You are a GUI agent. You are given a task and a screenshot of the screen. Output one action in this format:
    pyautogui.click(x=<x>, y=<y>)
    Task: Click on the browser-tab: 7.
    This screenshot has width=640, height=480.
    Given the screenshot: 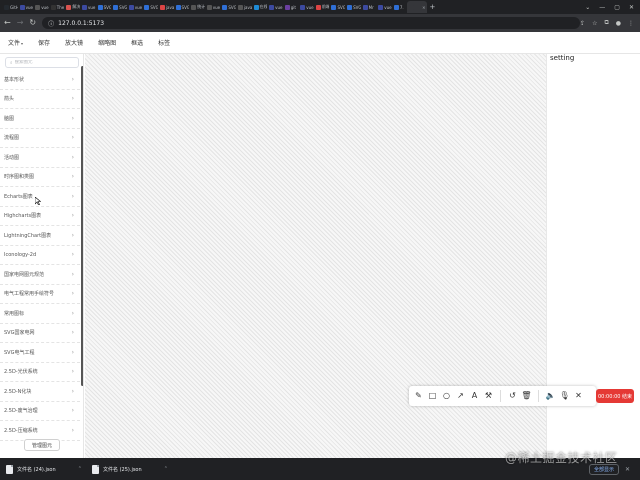 What is the action you would take?
    pyautogui.click(x=400, y=7)
    